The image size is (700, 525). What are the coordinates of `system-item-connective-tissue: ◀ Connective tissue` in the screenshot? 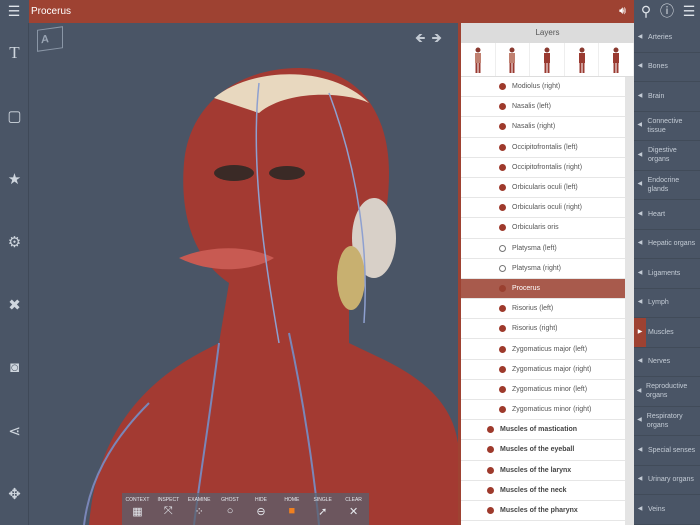 It's located at (667, 126).